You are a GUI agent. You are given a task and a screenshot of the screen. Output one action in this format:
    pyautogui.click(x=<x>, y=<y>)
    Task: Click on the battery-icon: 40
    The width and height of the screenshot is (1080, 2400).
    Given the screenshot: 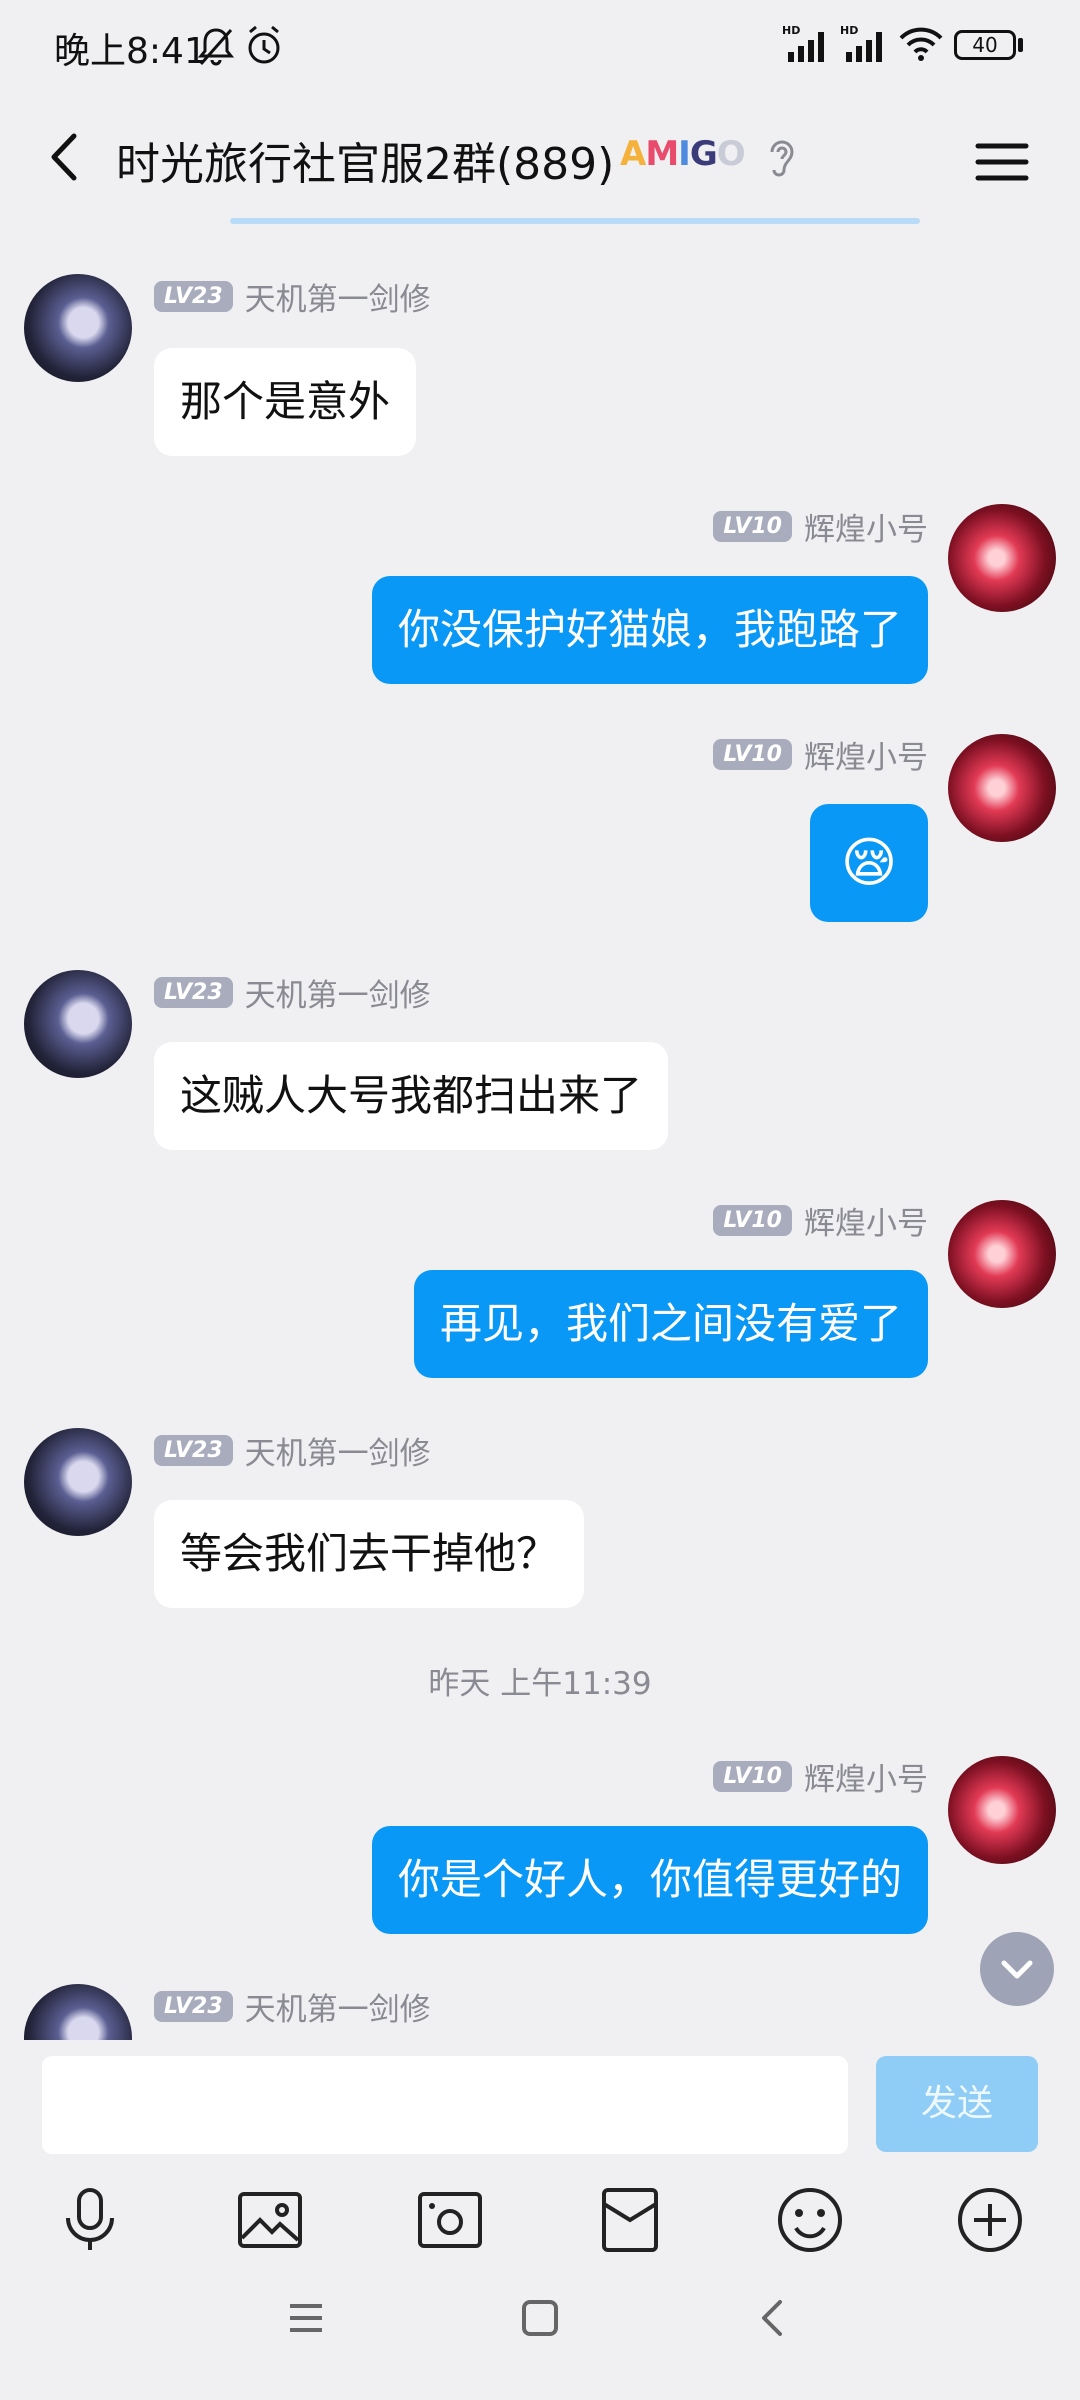 What is the action you would take?
    pyautogui.click(x=985, y=45)
    